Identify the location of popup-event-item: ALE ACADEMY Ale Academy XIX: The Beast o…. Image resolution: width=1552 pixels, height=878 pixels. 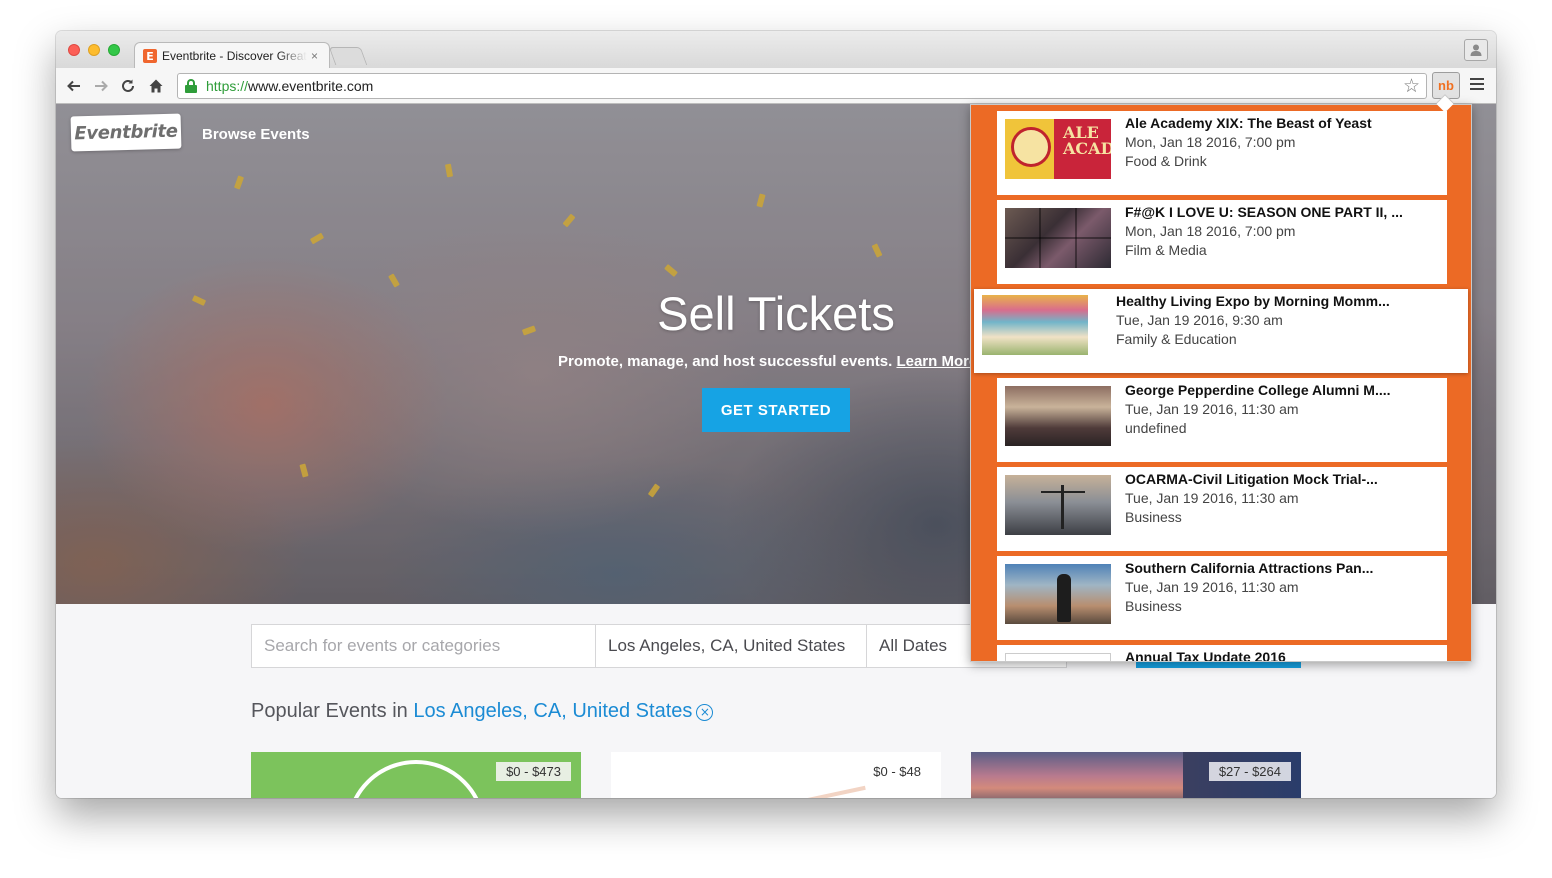
(1222, 153).